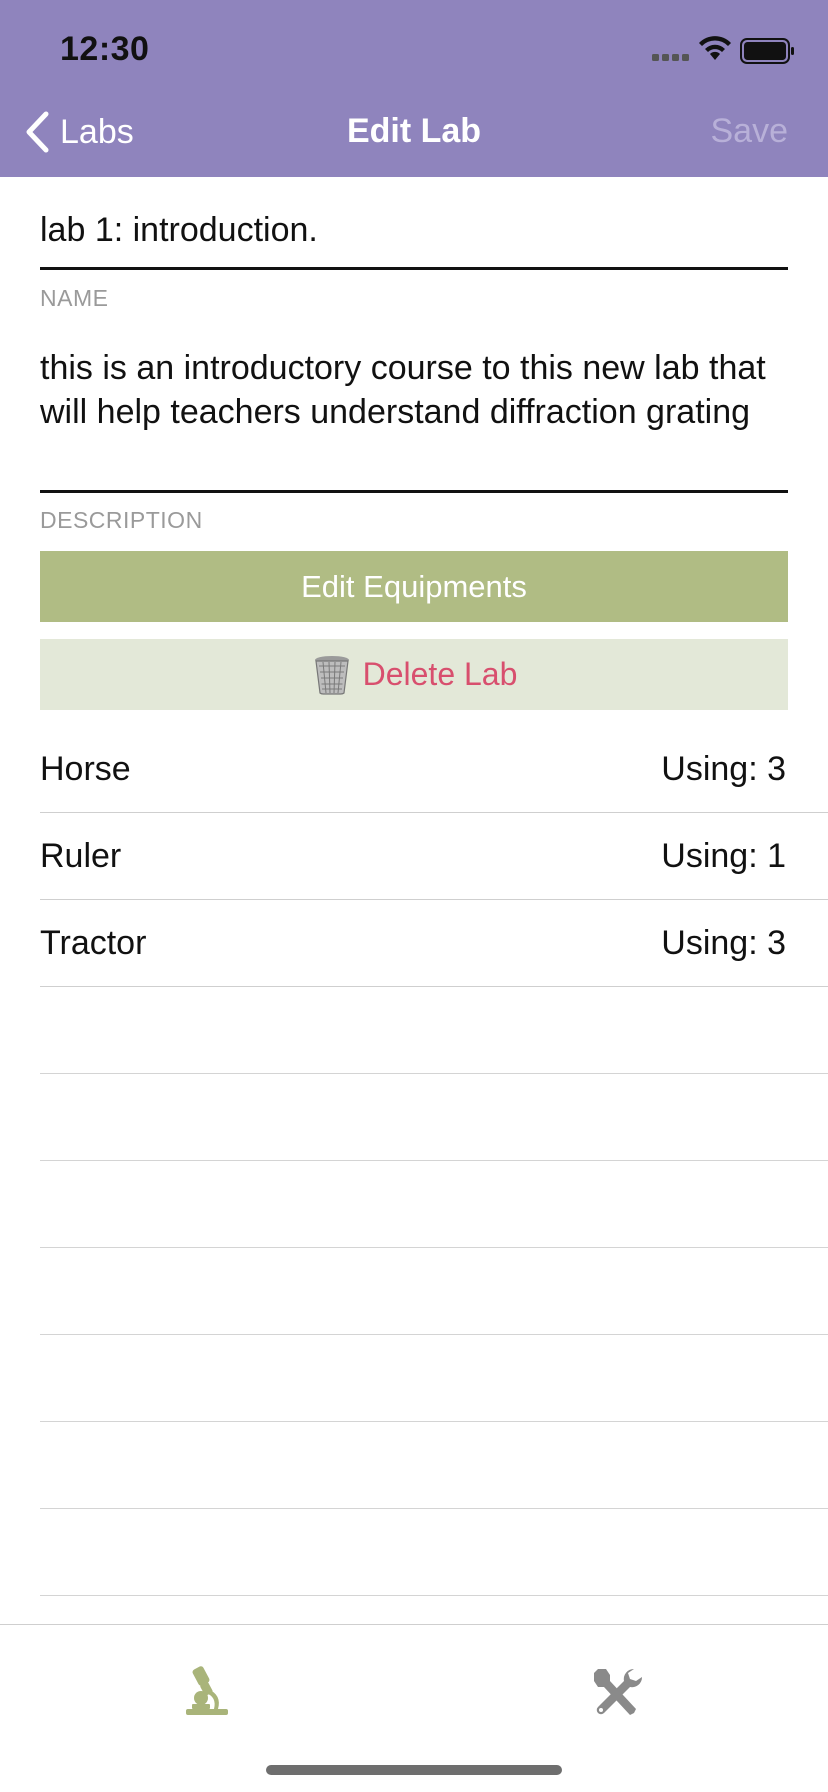  I want to click on equipment-row: Horse Using: 3, so click(434, 769).